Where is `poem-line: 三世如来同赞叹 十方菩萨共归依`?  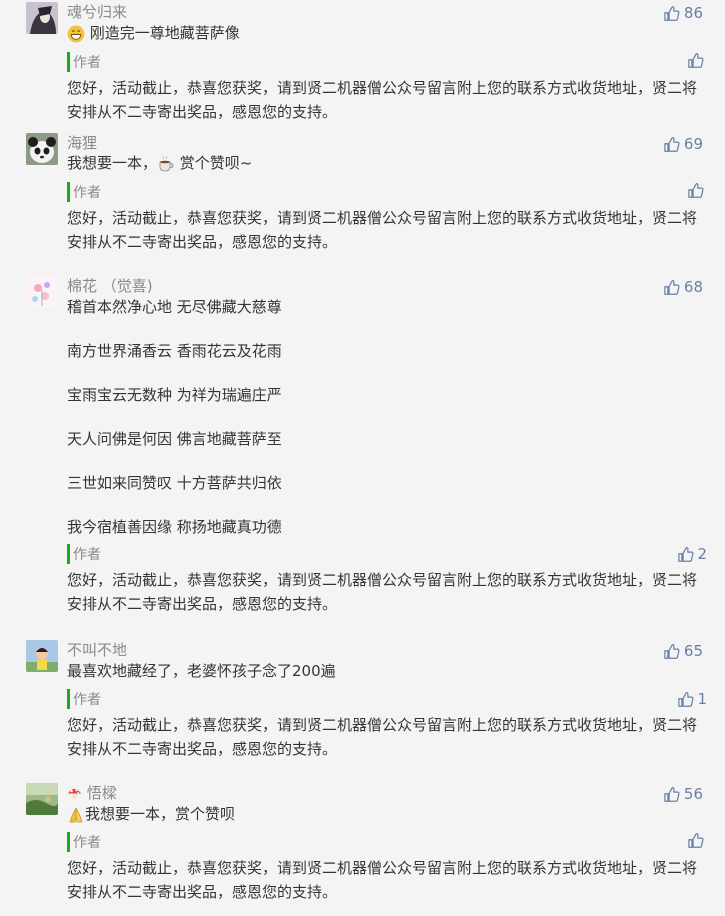
poem-line: 三世如来同赞叹 十方菩萨共归依 is located at coordinates (174, 483).